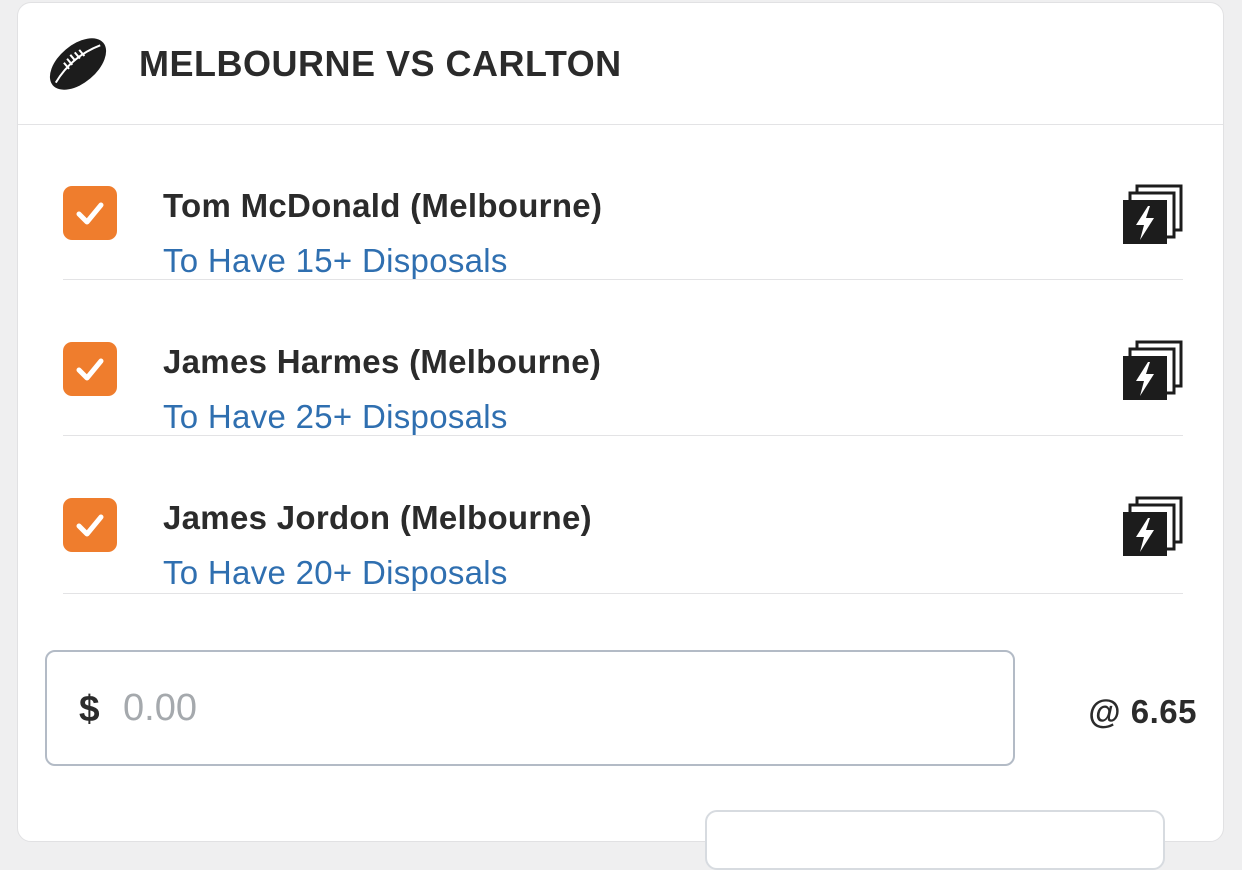 The height and width of the screenshot is (870, 1242). What do you see at coordinates (78, 64) in the screenshot?
I see `football-icon` at bounding box center [78, 64].